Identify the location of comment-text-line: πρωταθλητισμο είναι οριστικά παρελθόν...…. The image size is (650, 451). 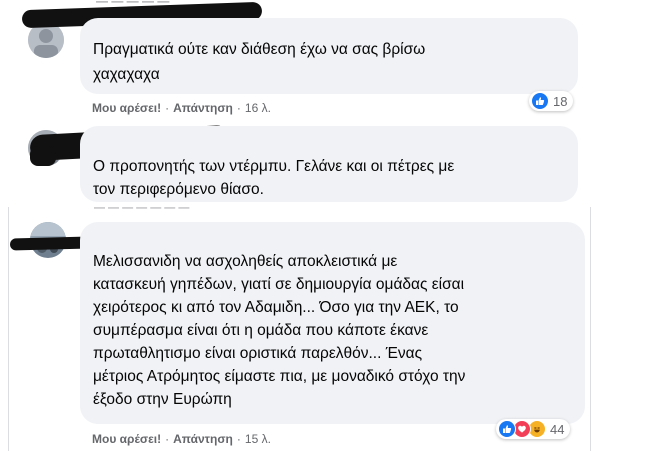
(258, 353).